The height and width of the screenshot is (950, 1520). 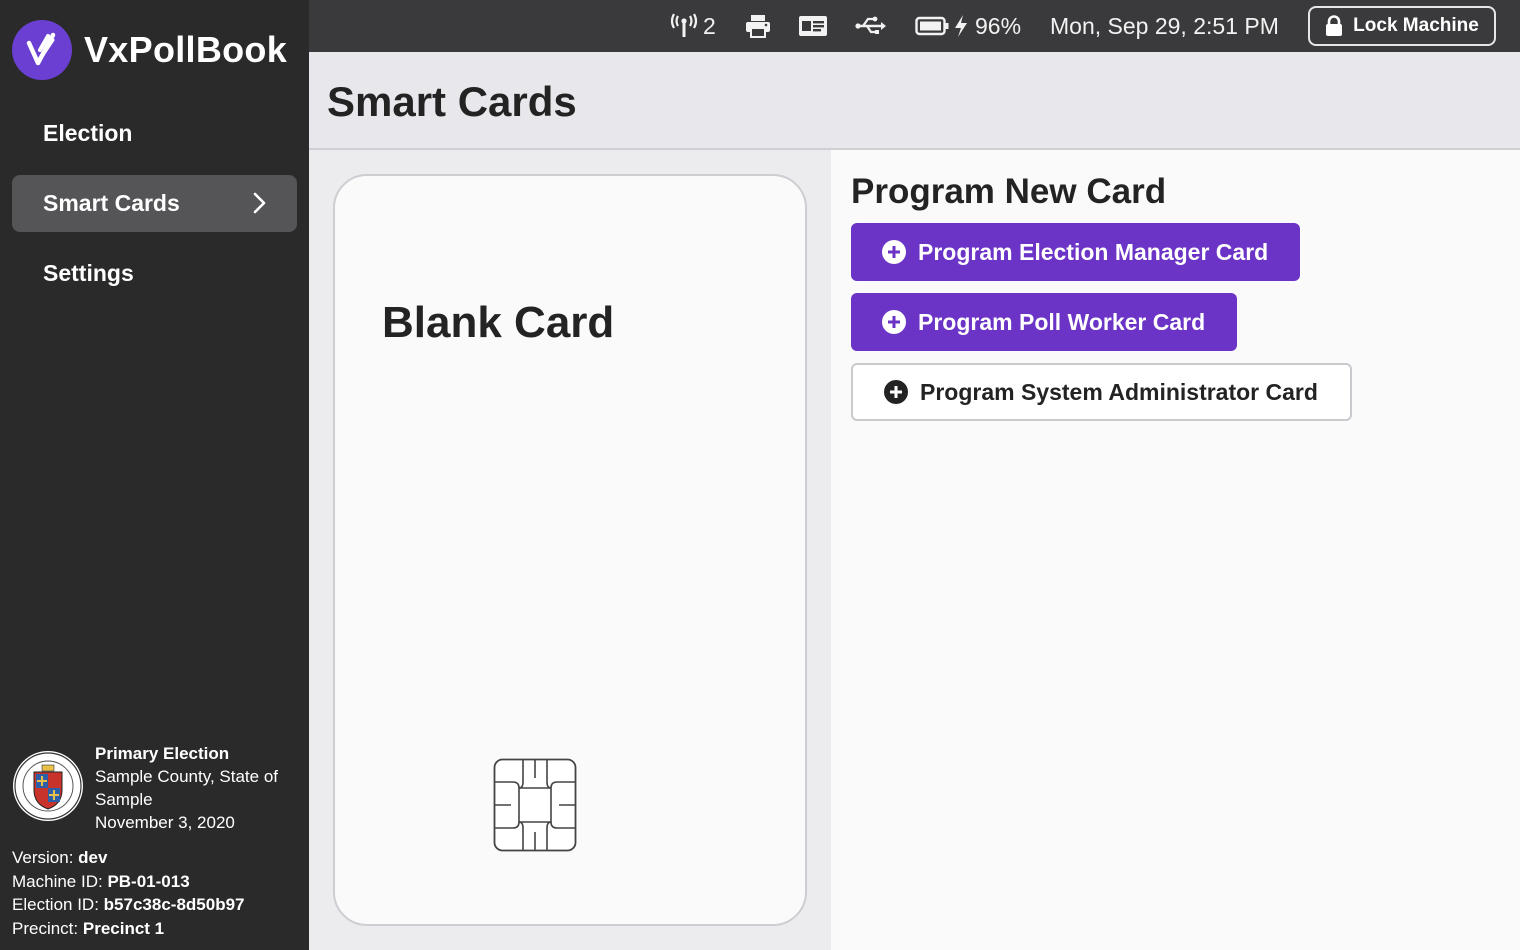 I want to click on precinct-value: Precinct 1, so click(x=123, y=928).